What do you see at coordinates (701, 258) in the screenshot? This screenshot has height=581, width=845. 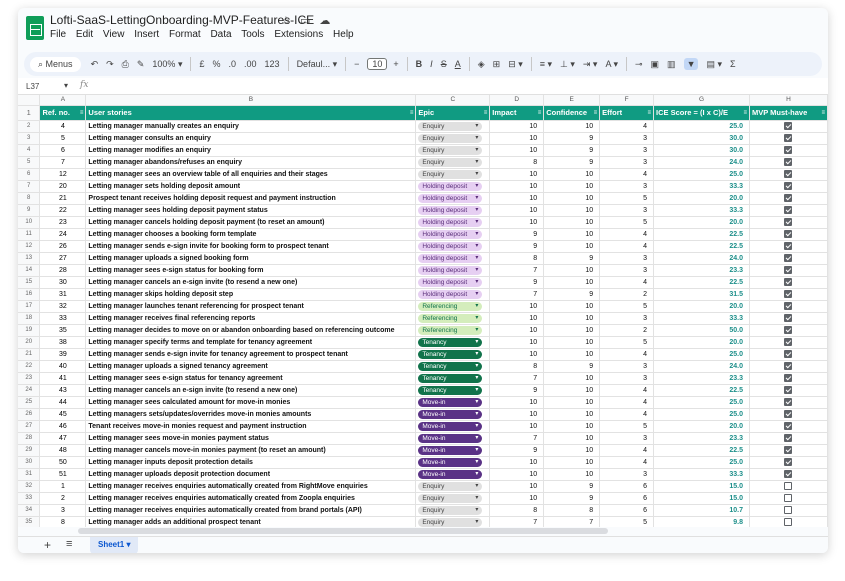 I see `ice-score-cell: 24.0` at bounding box center [701, 258].